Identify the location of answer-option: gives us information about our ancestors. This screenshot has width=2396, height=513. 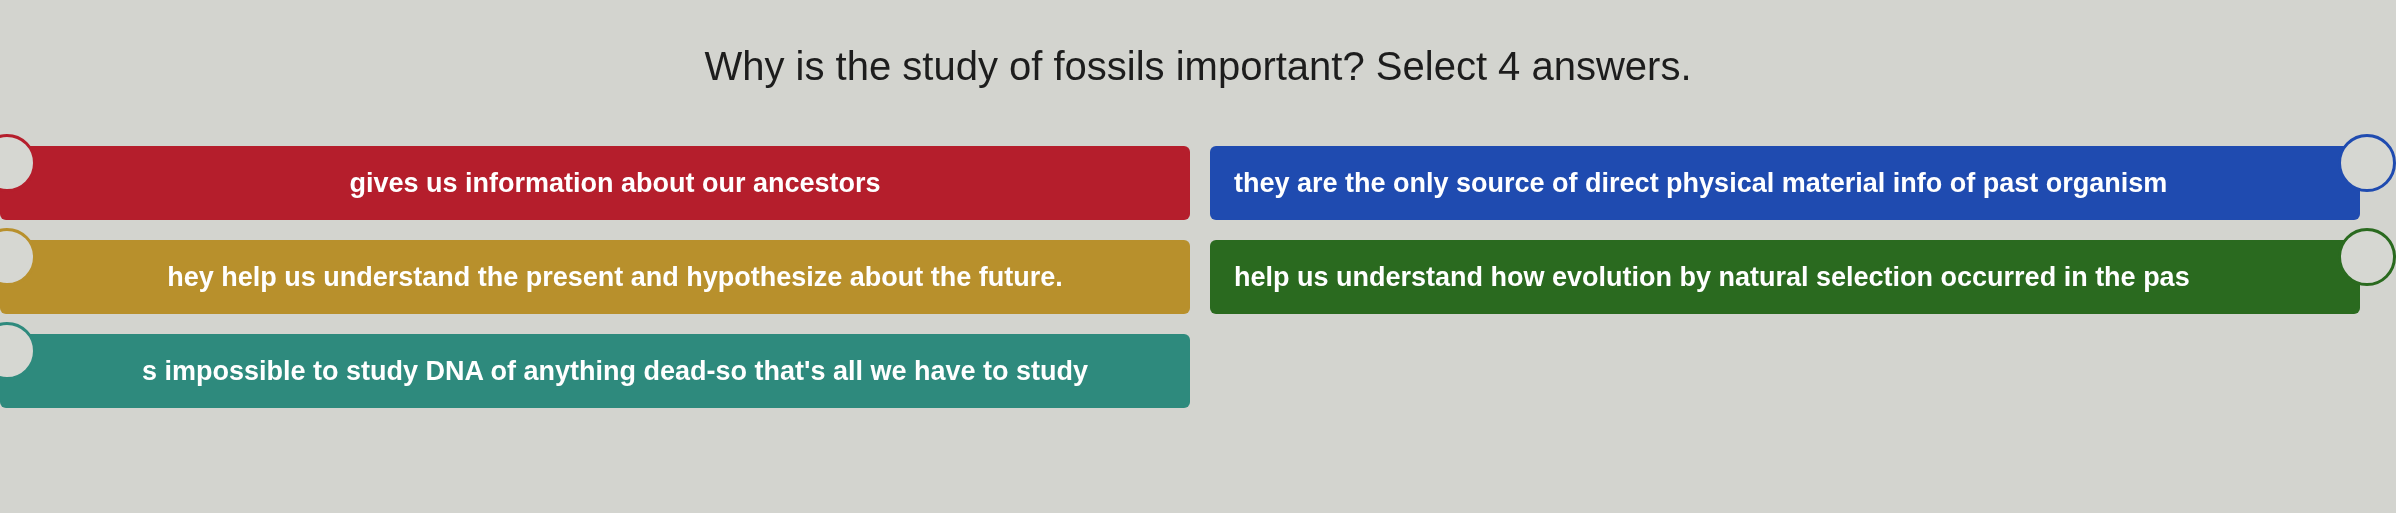
(595, 183).